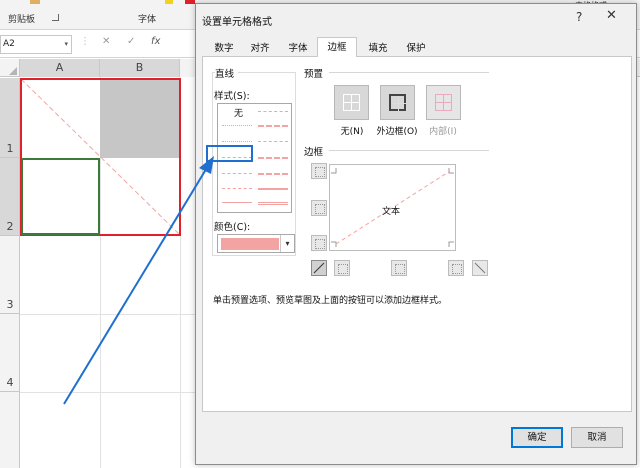  Describe the element at coordinates (60, 196) in the screenshot. I see `active-cell-a2` at that location.